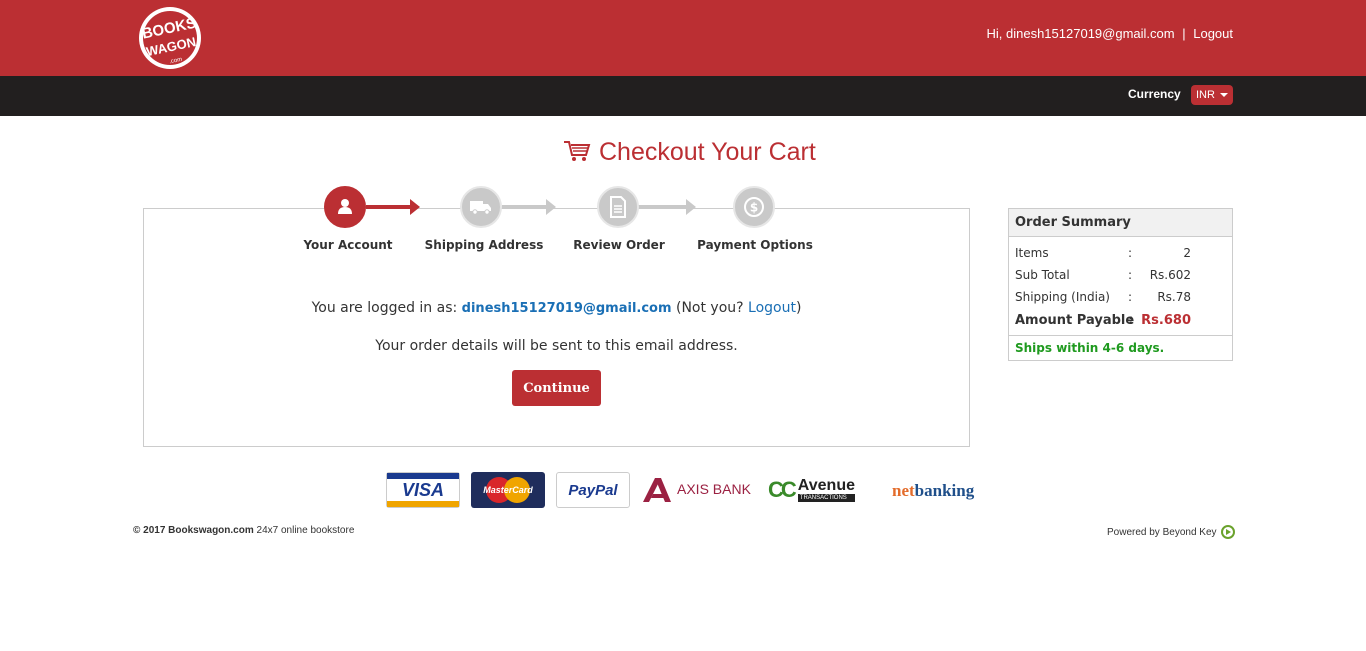 This screenshot has height=651, width=1366. Describe the element at coordinates (1120, 335) in the screenshot. I see `summary-divider` at that location.